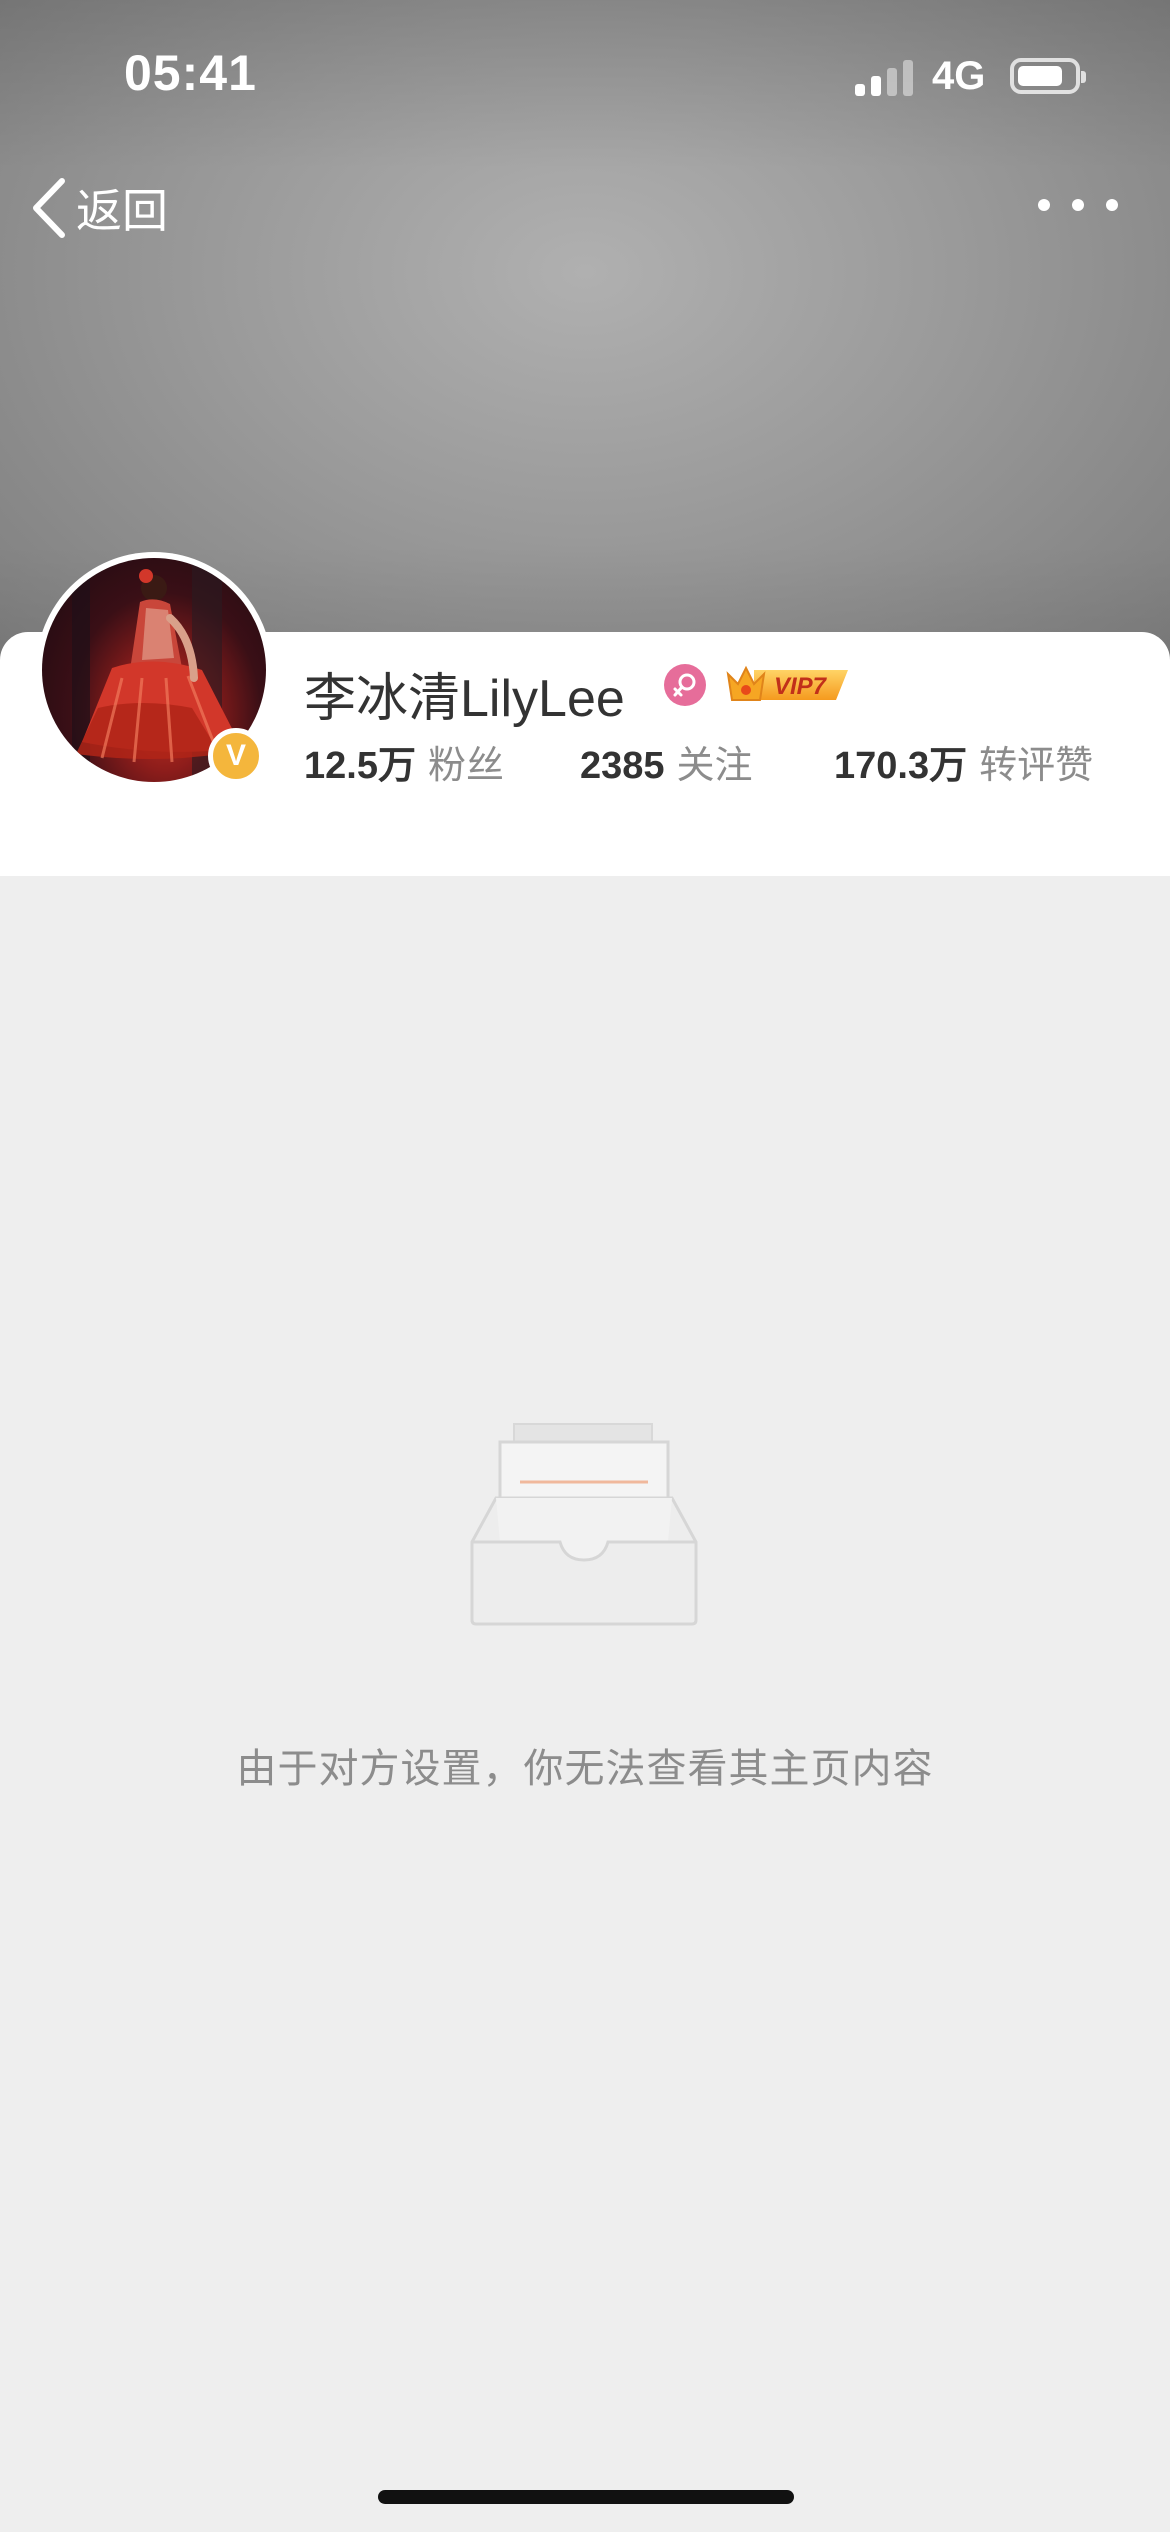 Image resolution: width=1170 pixels, height=2532 pixels. I want to click on stat-following-label: 关注, so click(714, 766).